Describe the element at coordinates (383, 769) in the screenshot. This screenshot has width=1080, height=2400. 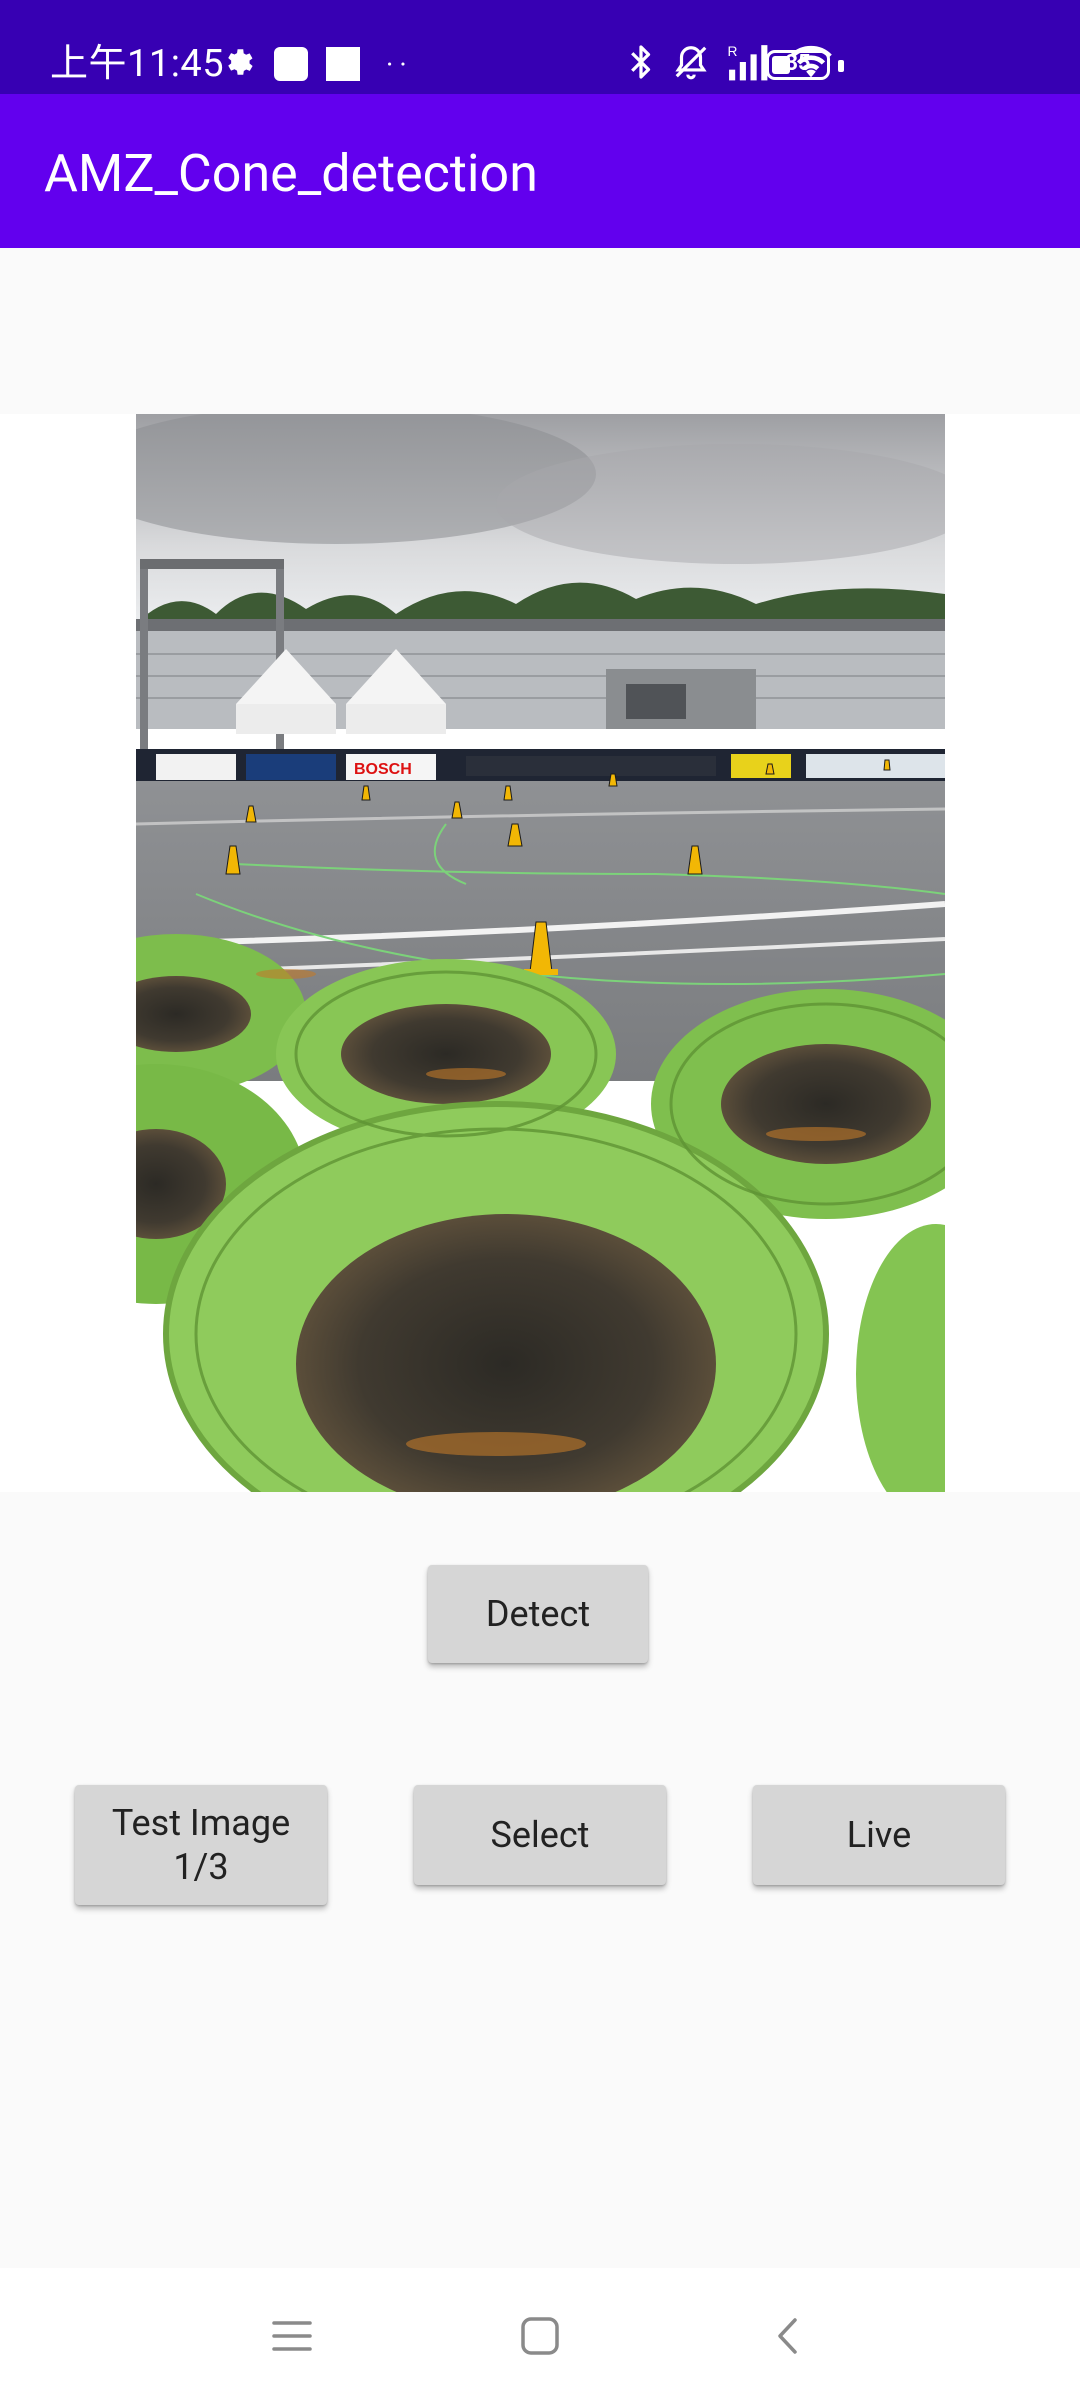
I see `svg-text: BOSCH` at that location.